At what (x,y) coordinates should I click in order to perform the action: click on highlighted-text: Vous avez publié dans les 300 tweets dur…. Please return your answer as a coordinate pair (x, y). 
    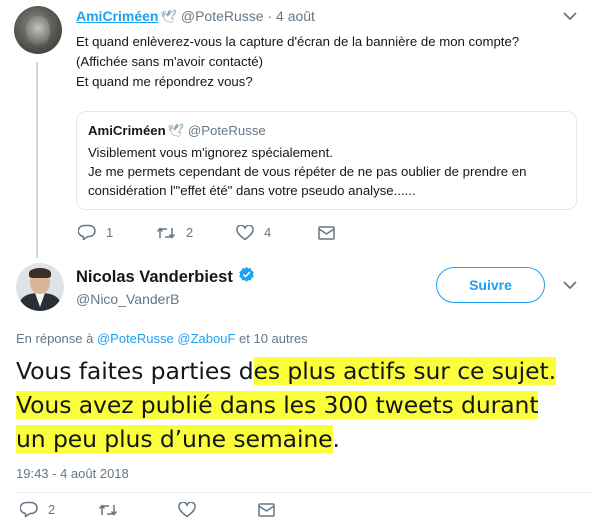
    Looking at the image, I should click on (277, 405).